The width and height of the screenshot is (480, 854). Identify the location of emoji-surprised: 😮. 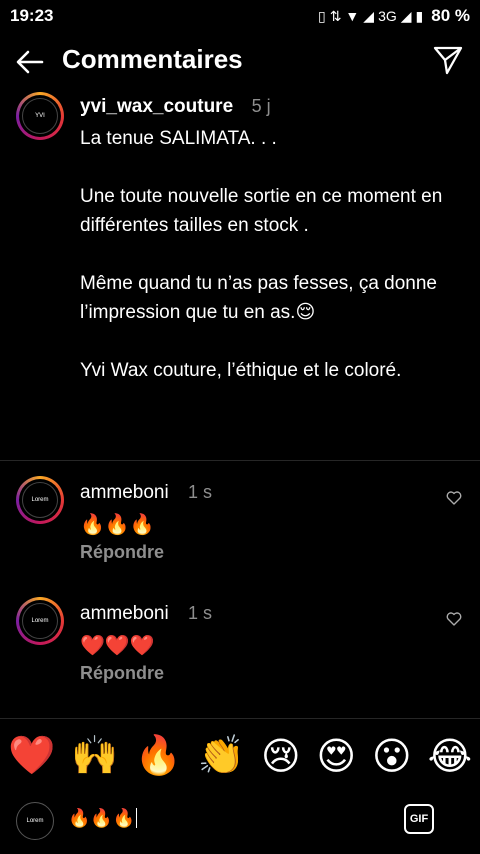
(392, 756).